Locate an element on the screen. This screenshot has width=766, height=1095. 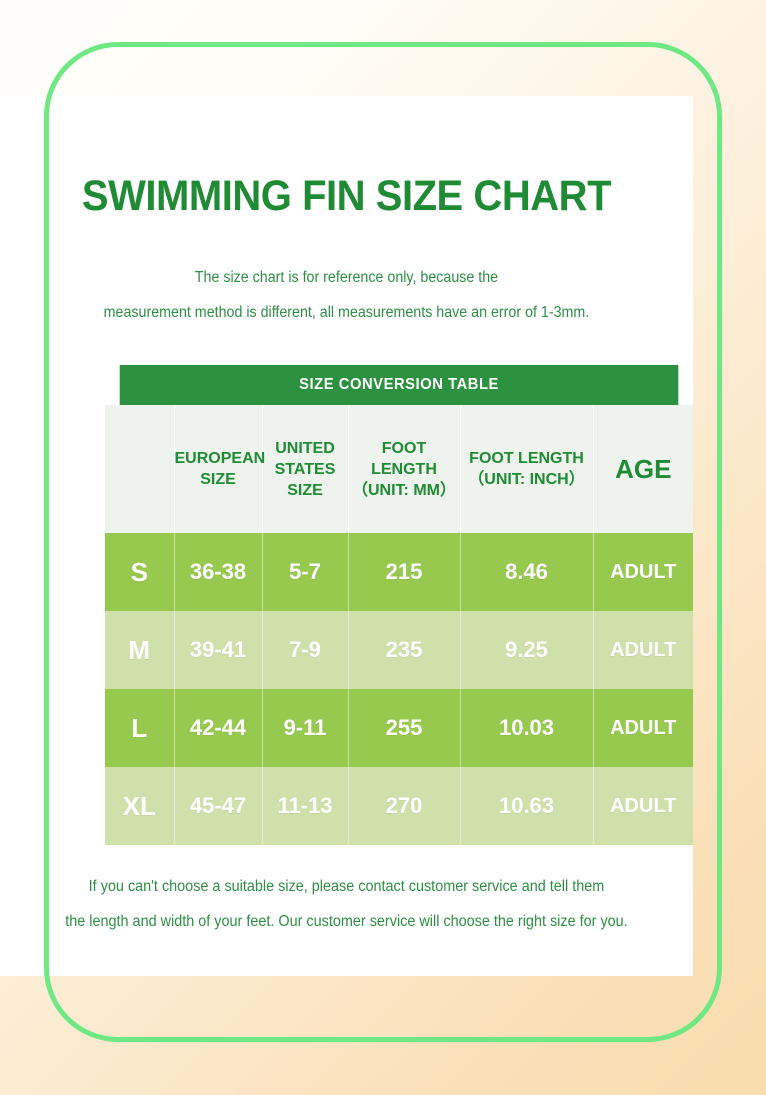
header-mm-line-1: FOOT LENGTH is located at coordinates (404, 458).